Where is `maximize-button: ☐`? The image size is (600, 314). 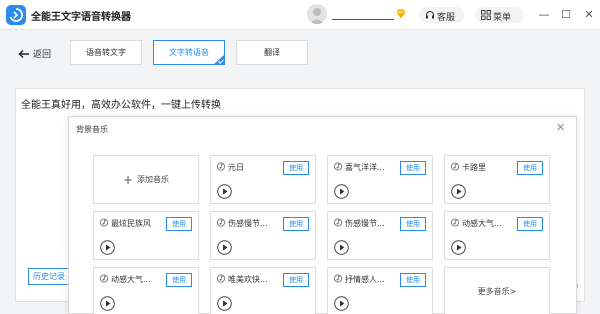
maximize-button: ☐ is located at coordinates (566, 15).